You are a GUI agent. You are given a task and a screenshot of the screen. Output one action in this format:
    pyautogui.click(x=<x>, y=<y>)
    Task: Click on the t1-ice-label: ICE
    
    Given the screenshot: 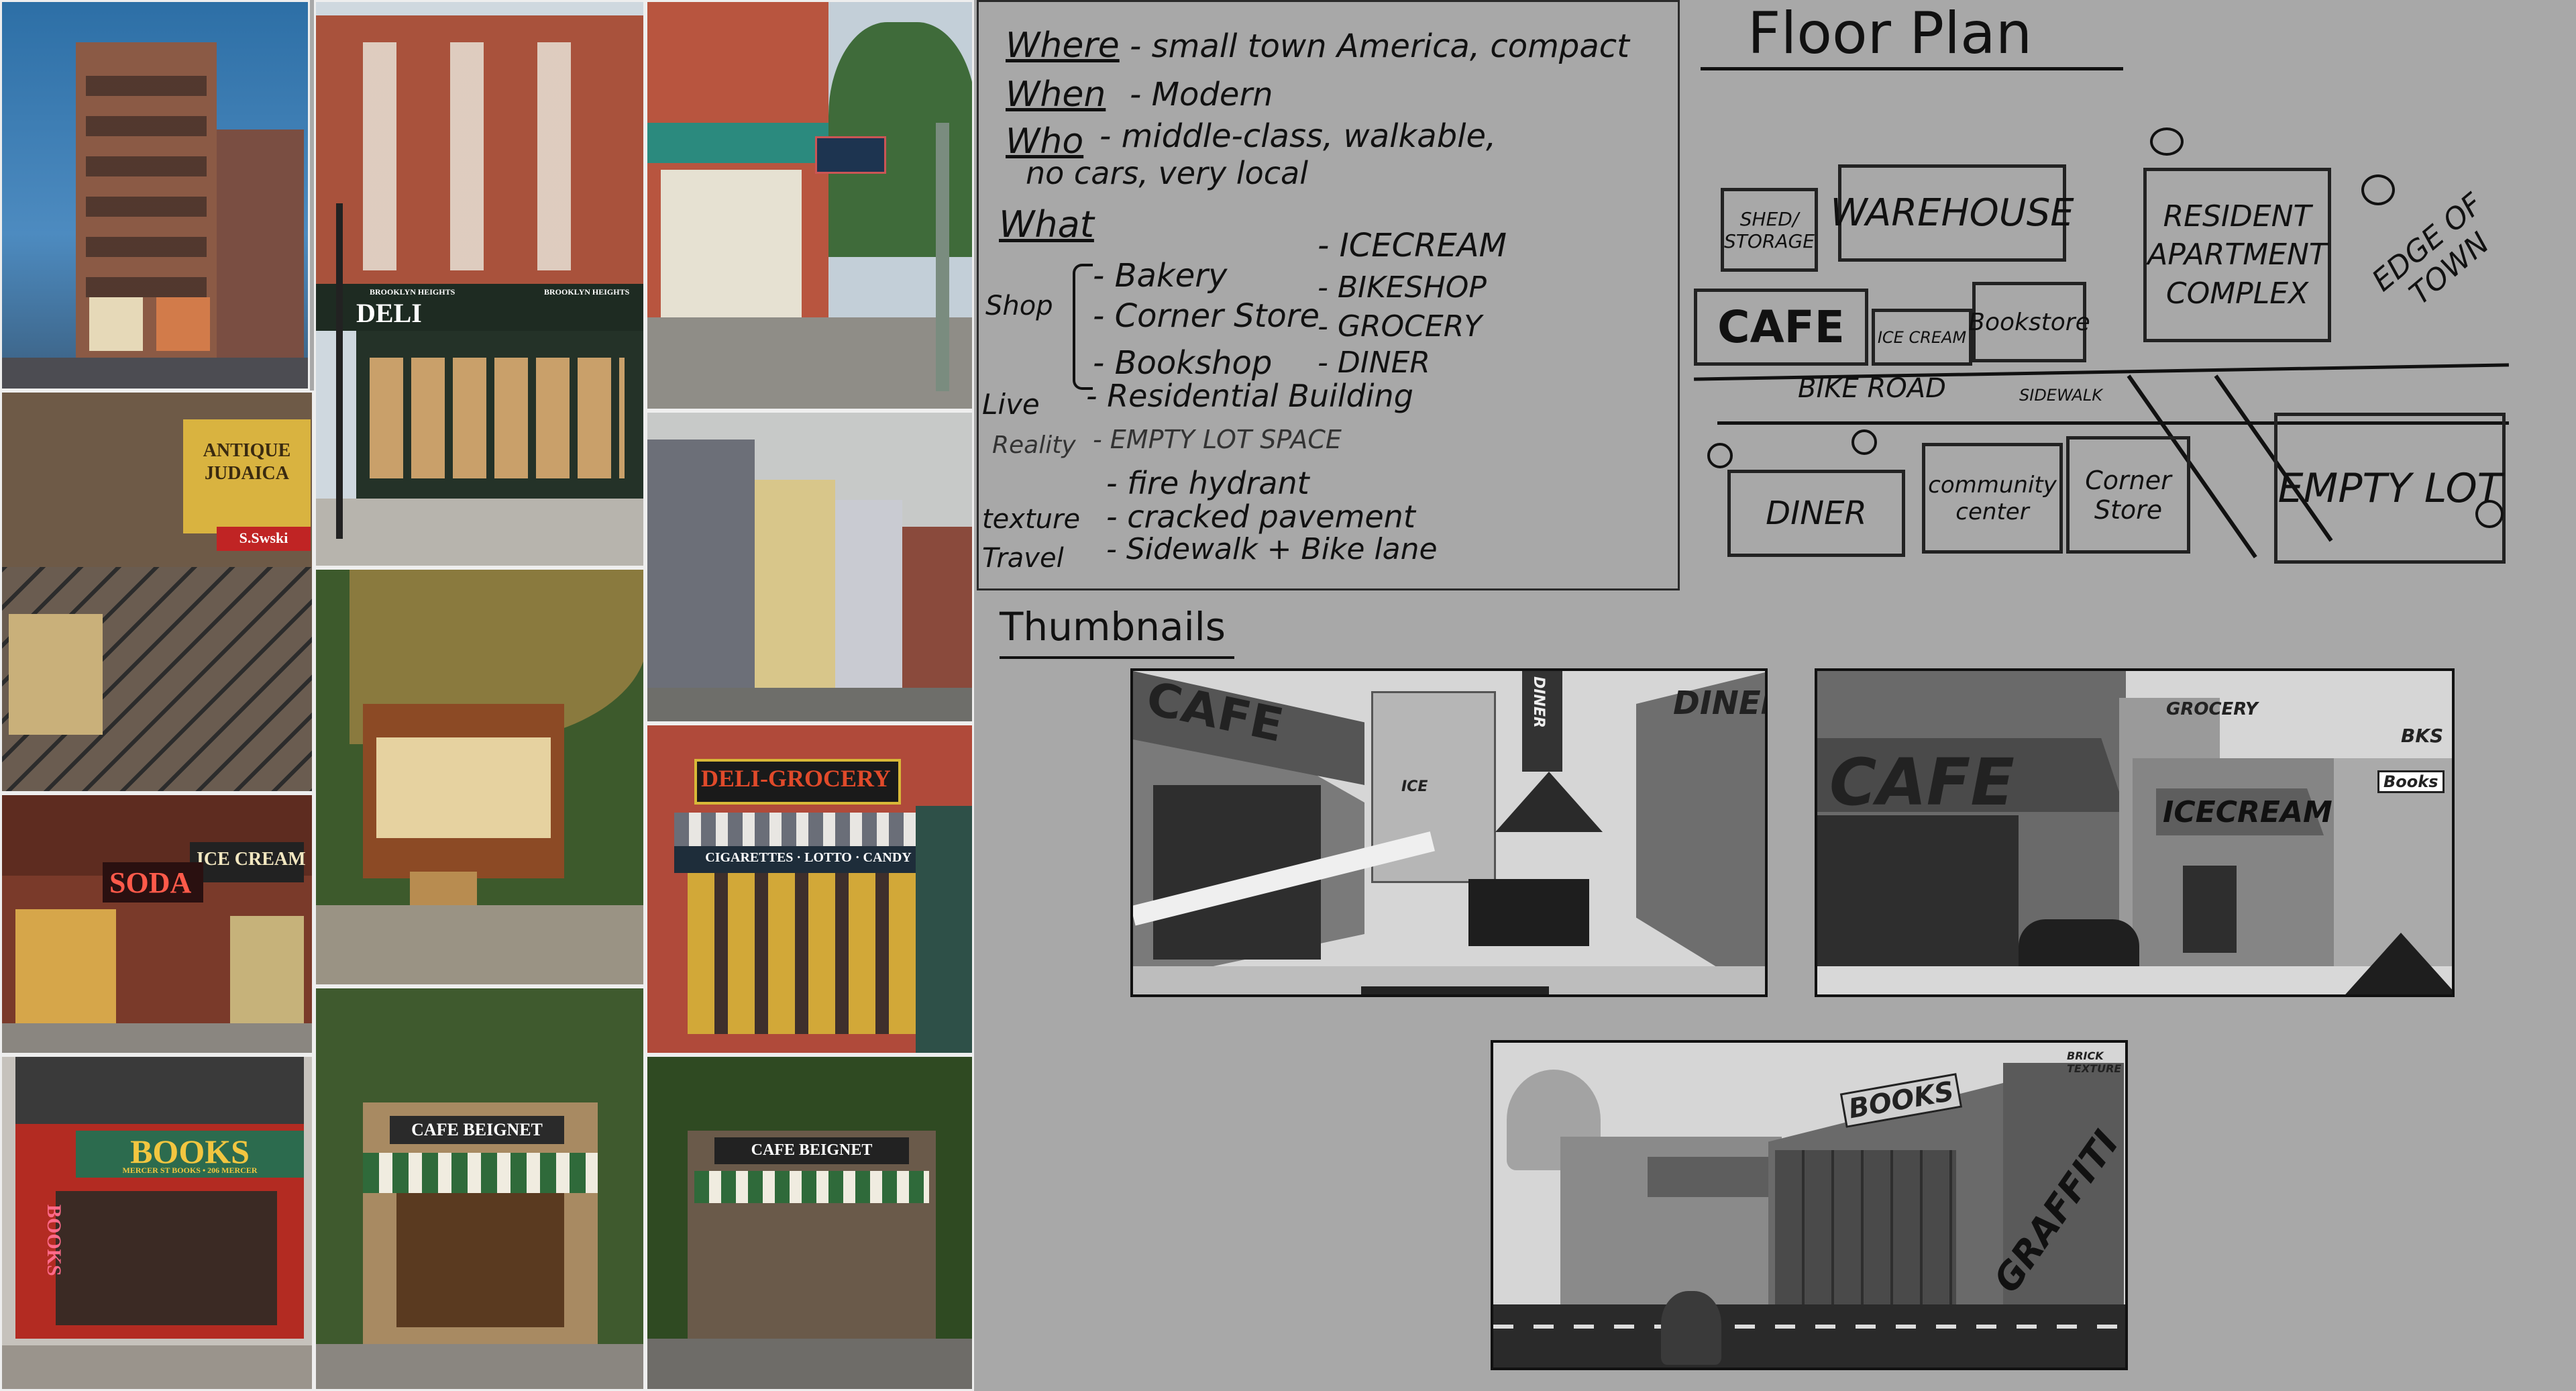 What is the action you would take?
    pyautogui.click(x=1414, y=786)
    